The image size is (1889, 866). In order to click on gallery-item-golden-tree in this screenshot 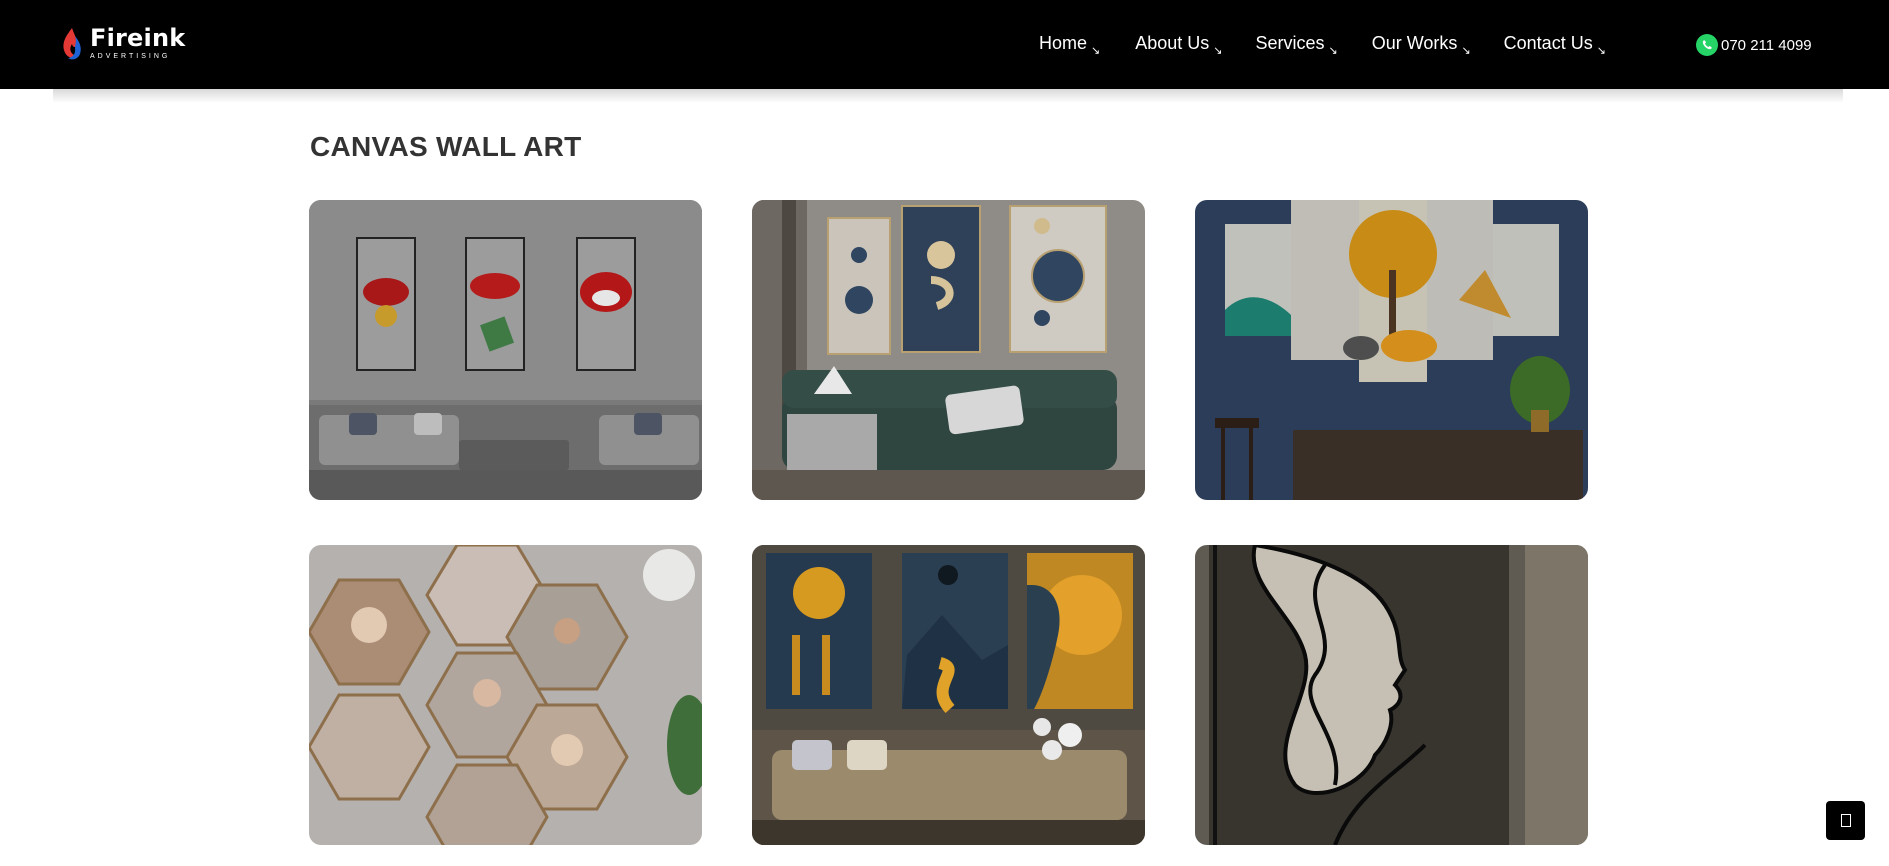, I will do `click(1391, 350)`.